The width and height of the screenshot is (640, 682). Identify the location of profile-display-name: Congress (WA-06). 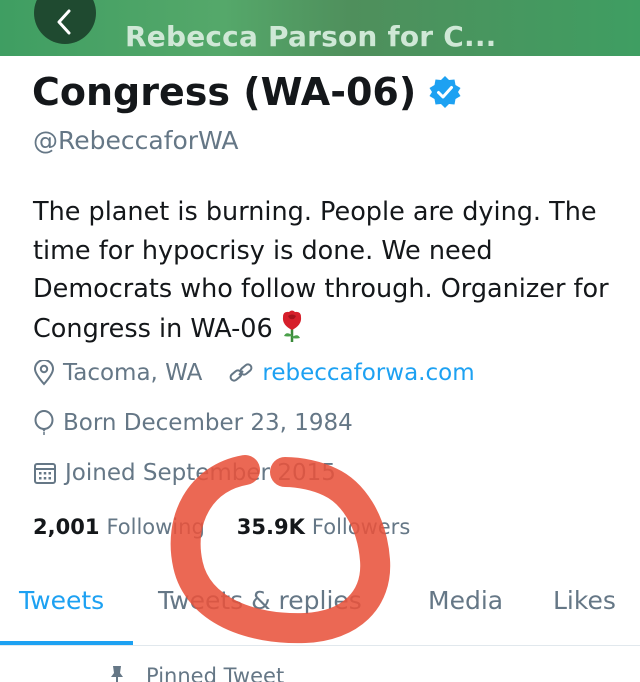
(247, 92).